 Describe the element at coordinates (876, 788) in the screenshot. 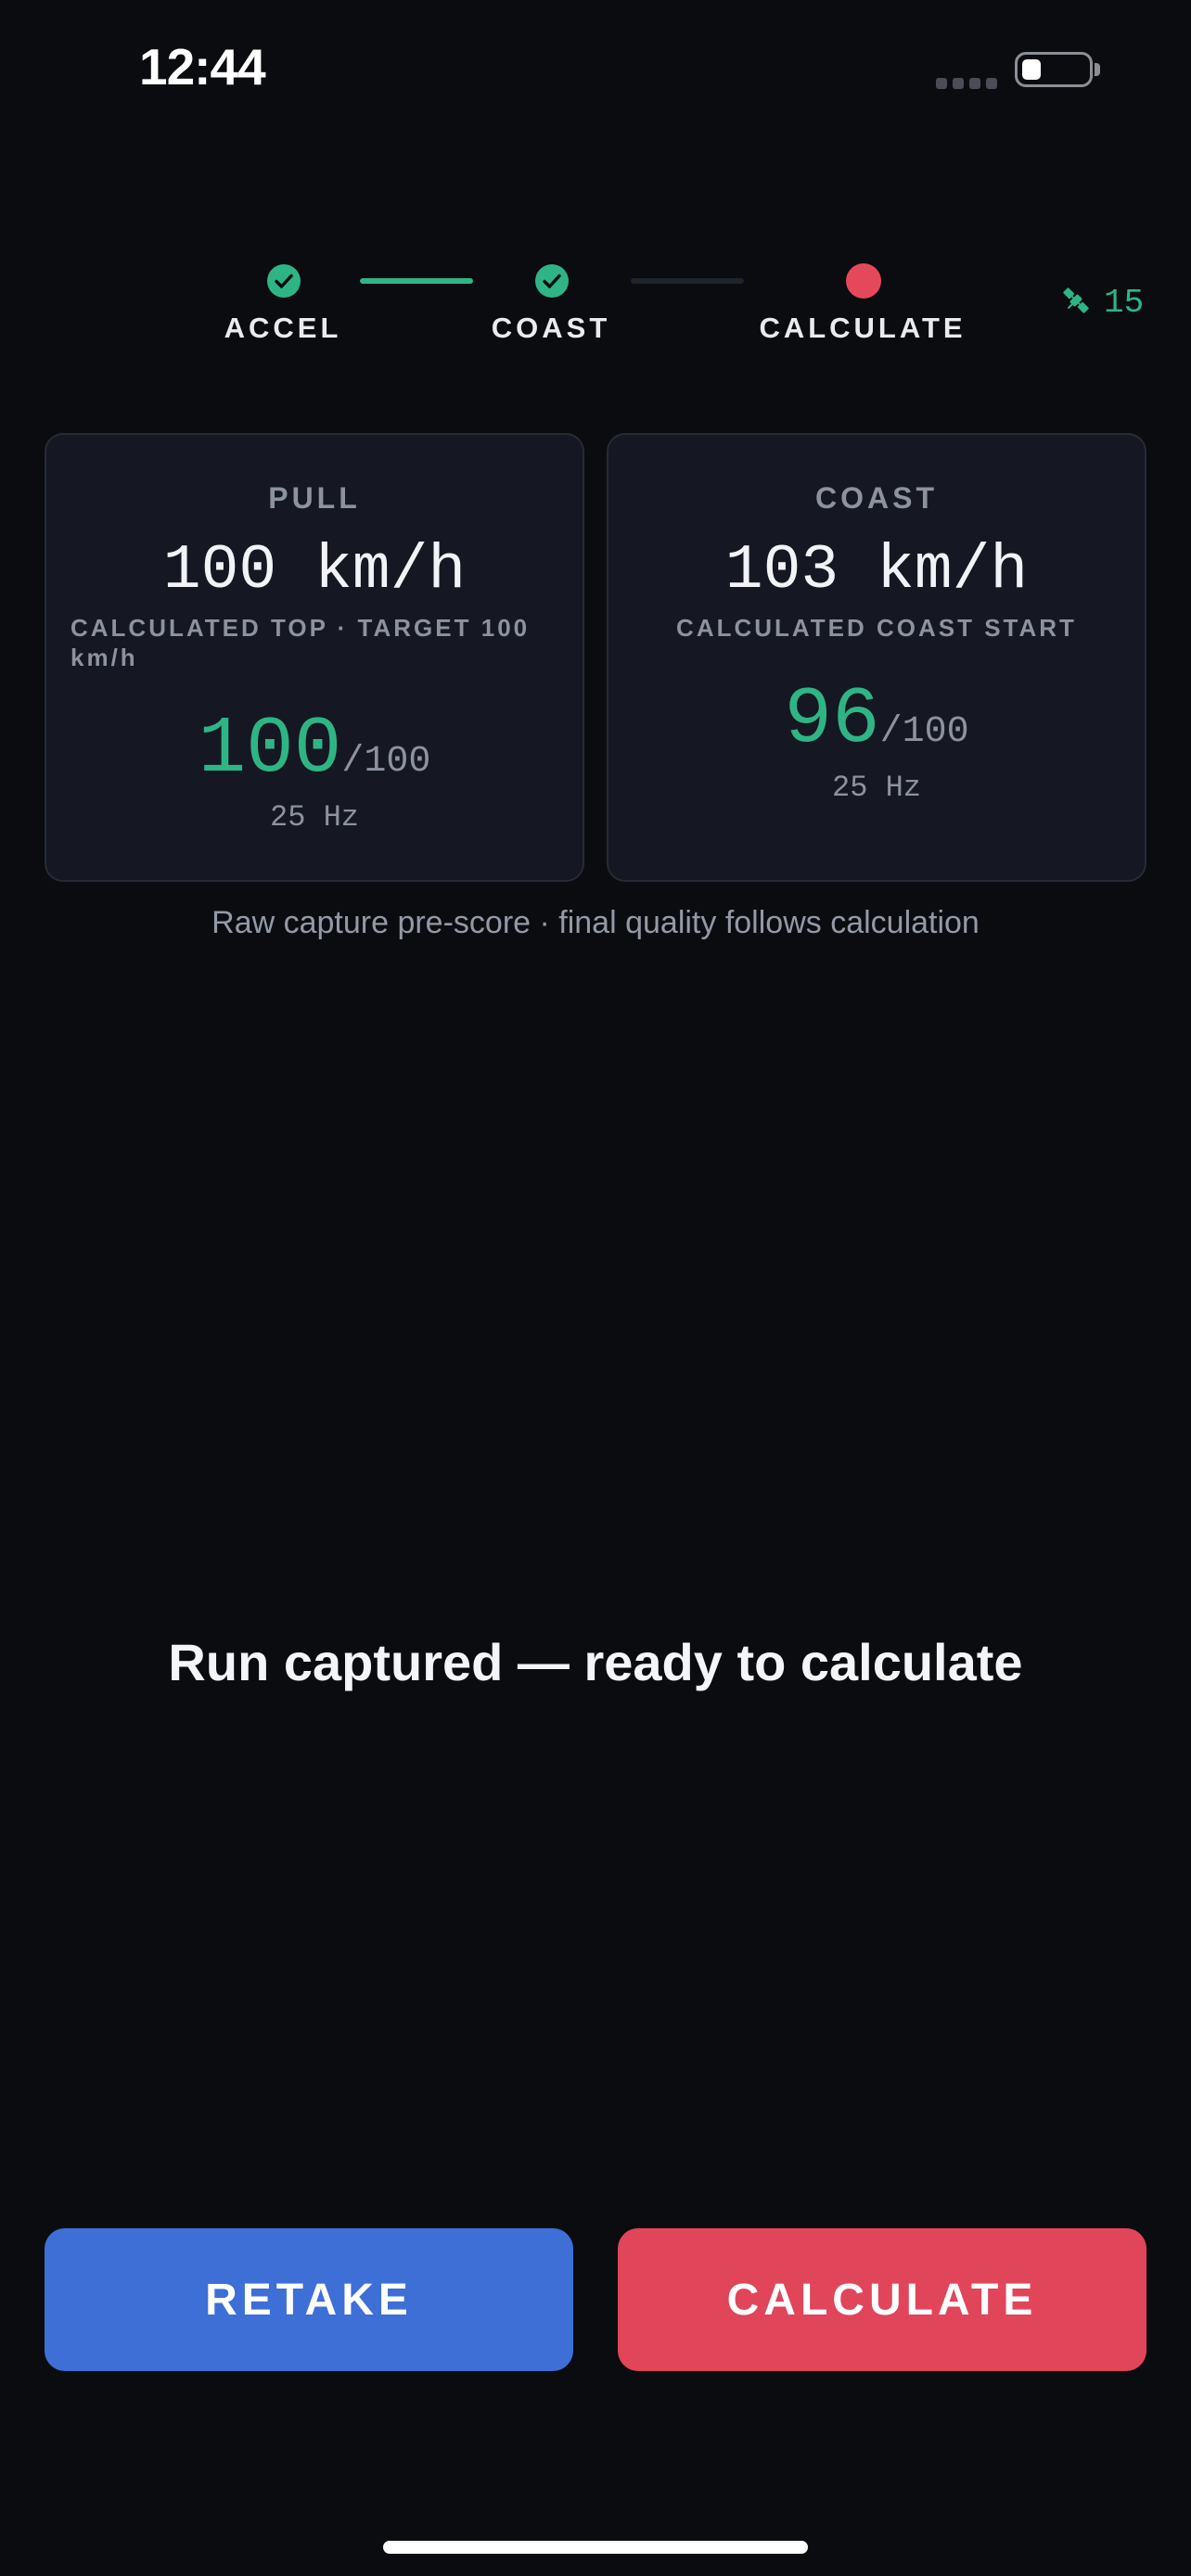

I see `coast-sample-rate: 25 Hz` at that location.